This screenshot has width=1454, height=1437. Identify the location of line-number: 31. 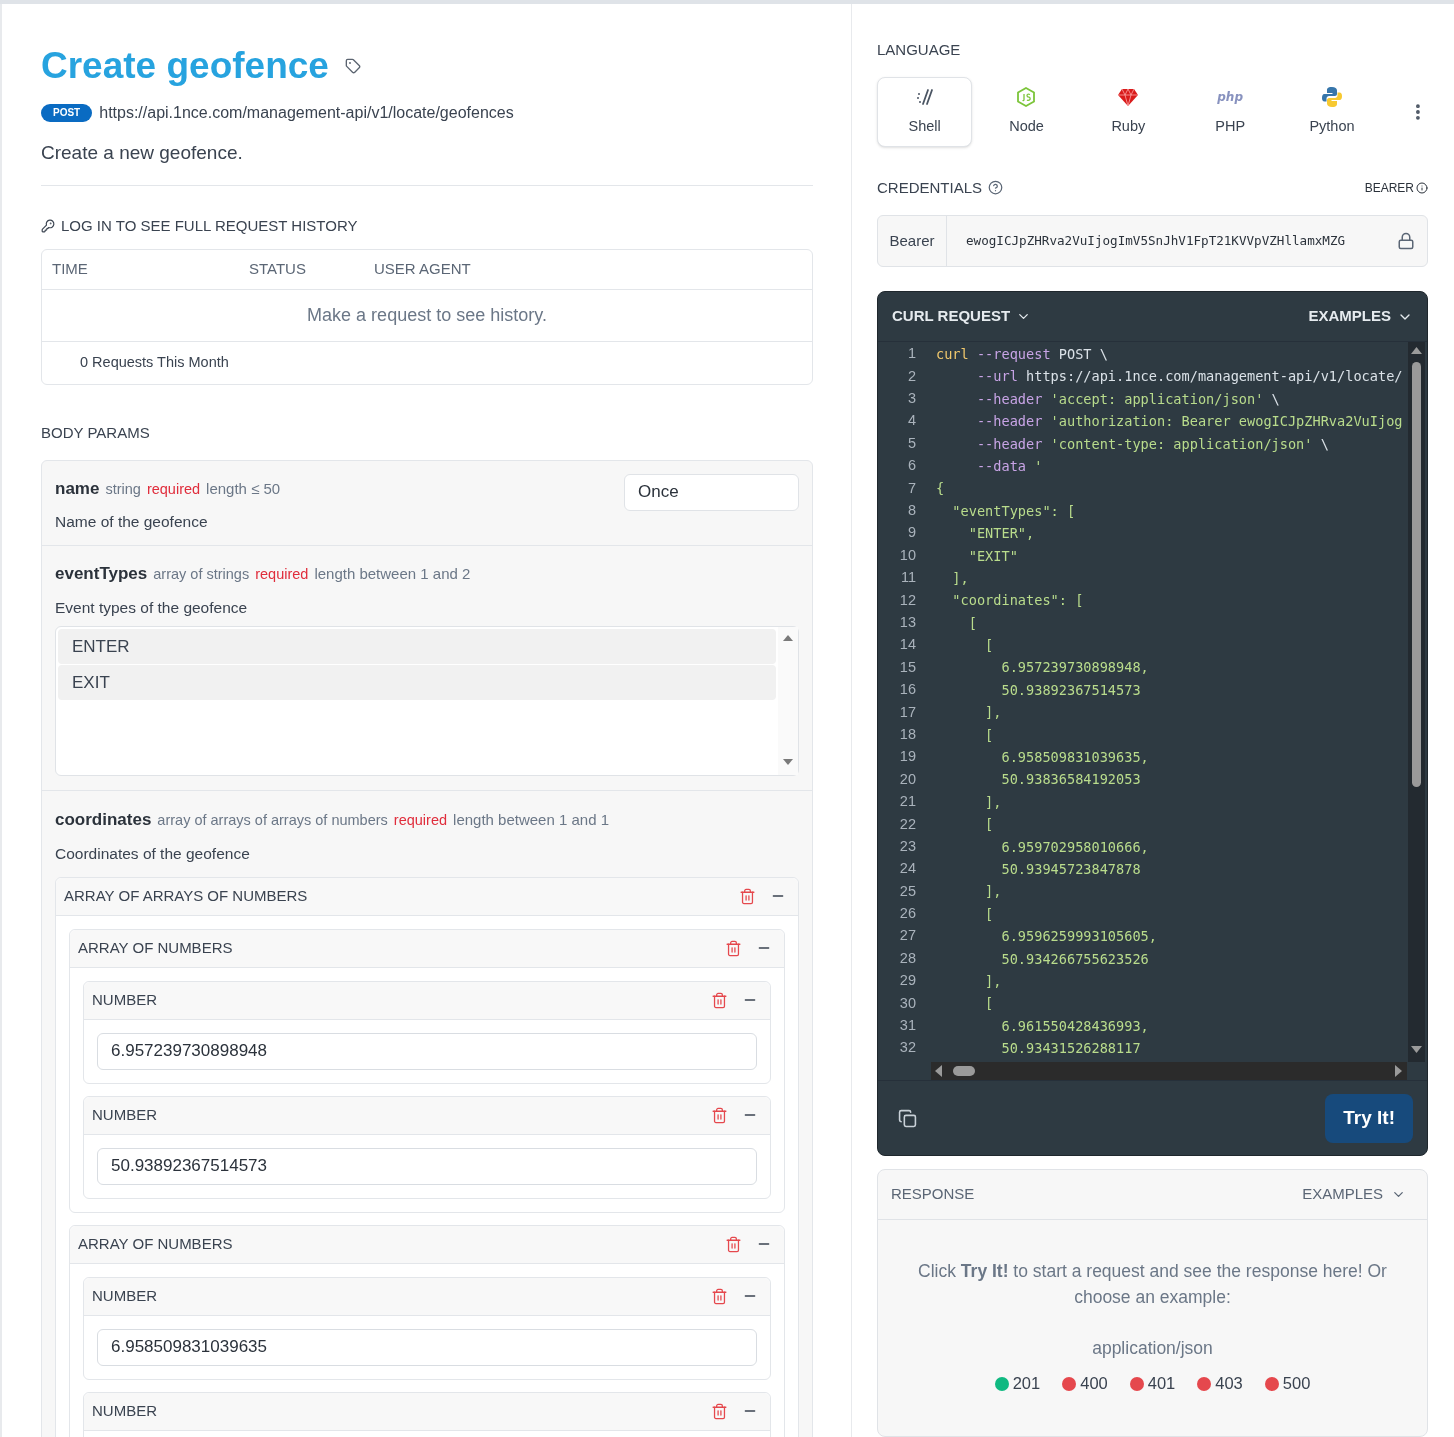
(907, 1026).